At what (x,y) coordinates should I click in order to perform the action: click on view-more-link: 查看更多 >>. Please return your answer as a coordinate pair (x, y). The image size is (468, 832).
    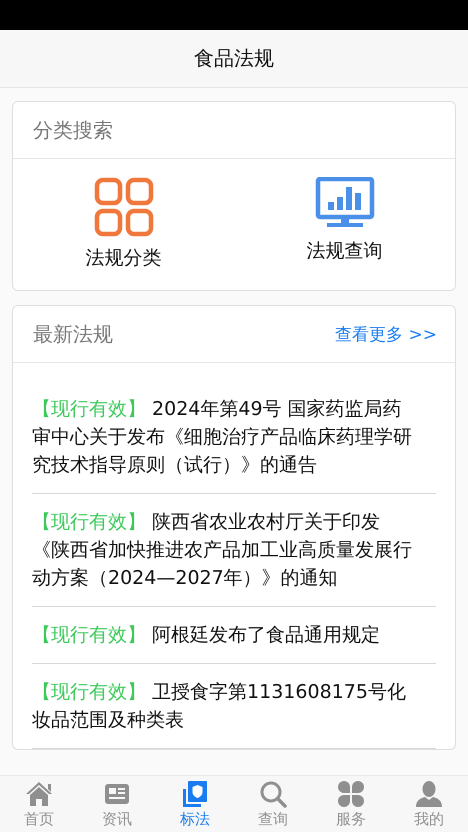
    Looking at the image, I should click on (386, 334).